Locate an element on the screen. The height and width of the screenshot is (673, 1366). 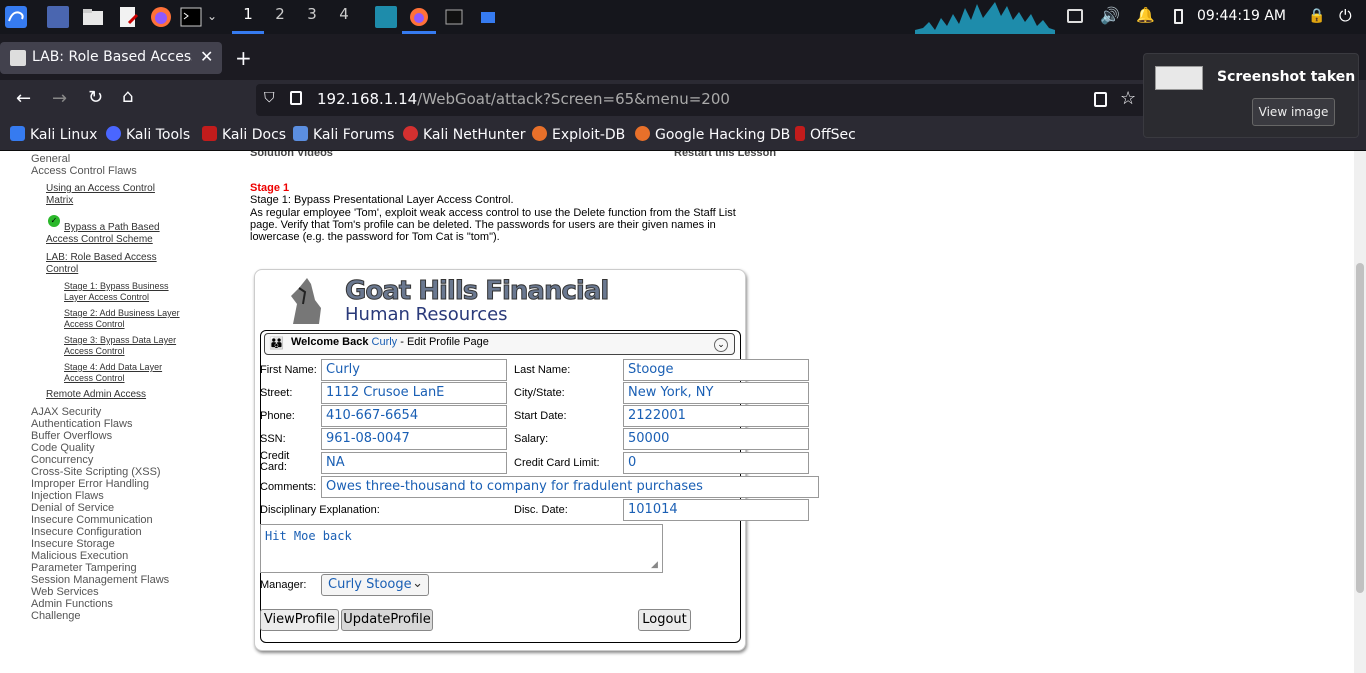
menu-category: Denial of Service is located at coordinates (72, 508).